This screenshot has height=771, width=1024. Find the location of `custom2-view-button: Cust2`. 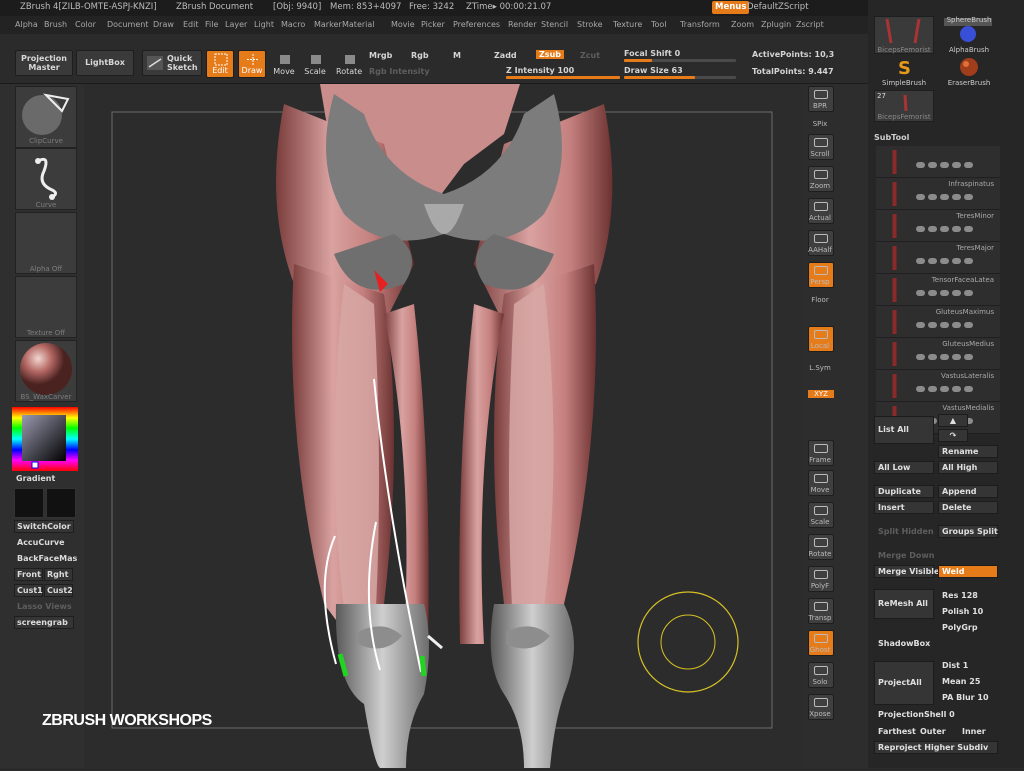

custom2-view-button: Cust2 is located at coordinates (58, 590).